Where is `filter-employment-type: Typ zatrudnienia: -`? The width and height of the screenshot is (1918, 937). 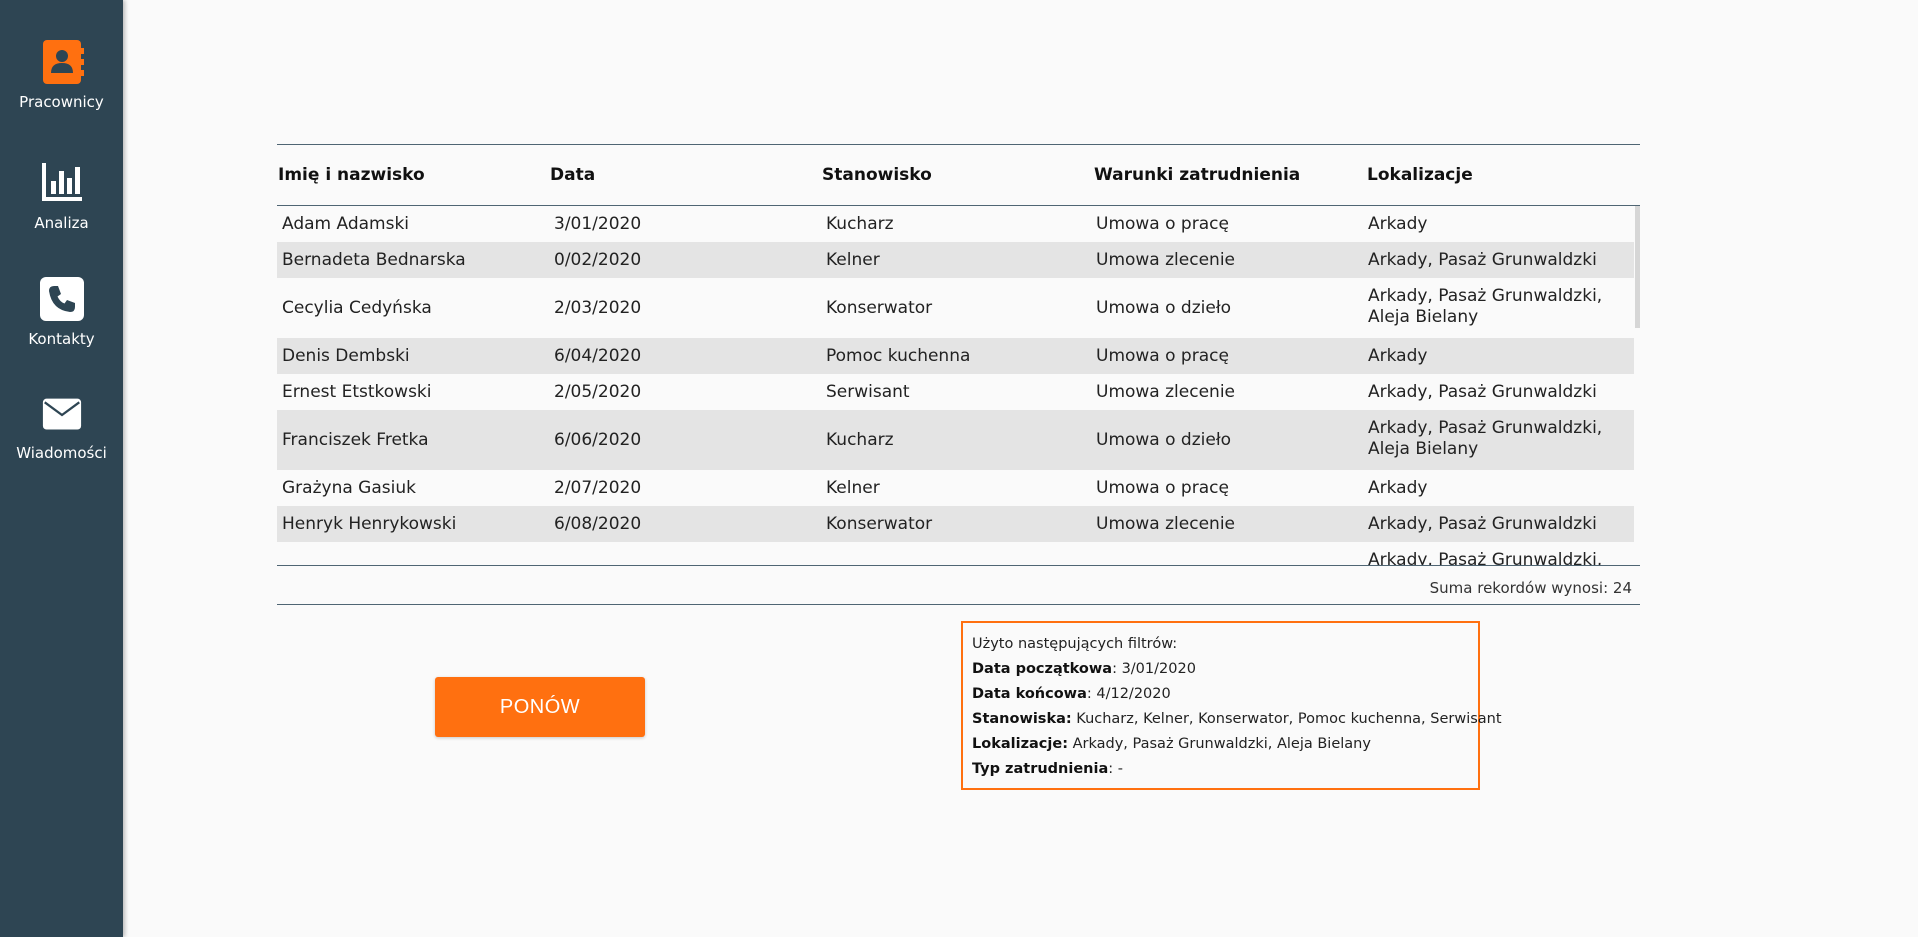 filter-employment-type: Typ zatrudnienia: - is located at coordinates (1220, 769).